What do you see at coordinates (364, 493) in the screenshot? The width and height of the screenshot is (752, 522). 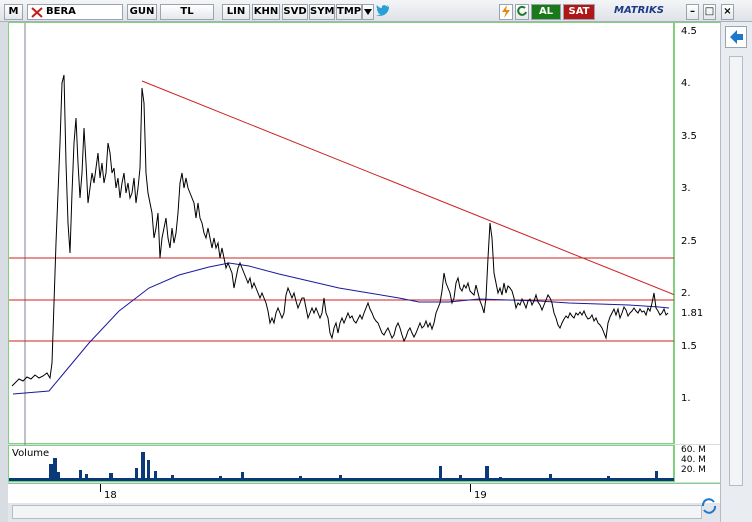 I see `time-axis: 18 19` at bounding box center [364, 493].